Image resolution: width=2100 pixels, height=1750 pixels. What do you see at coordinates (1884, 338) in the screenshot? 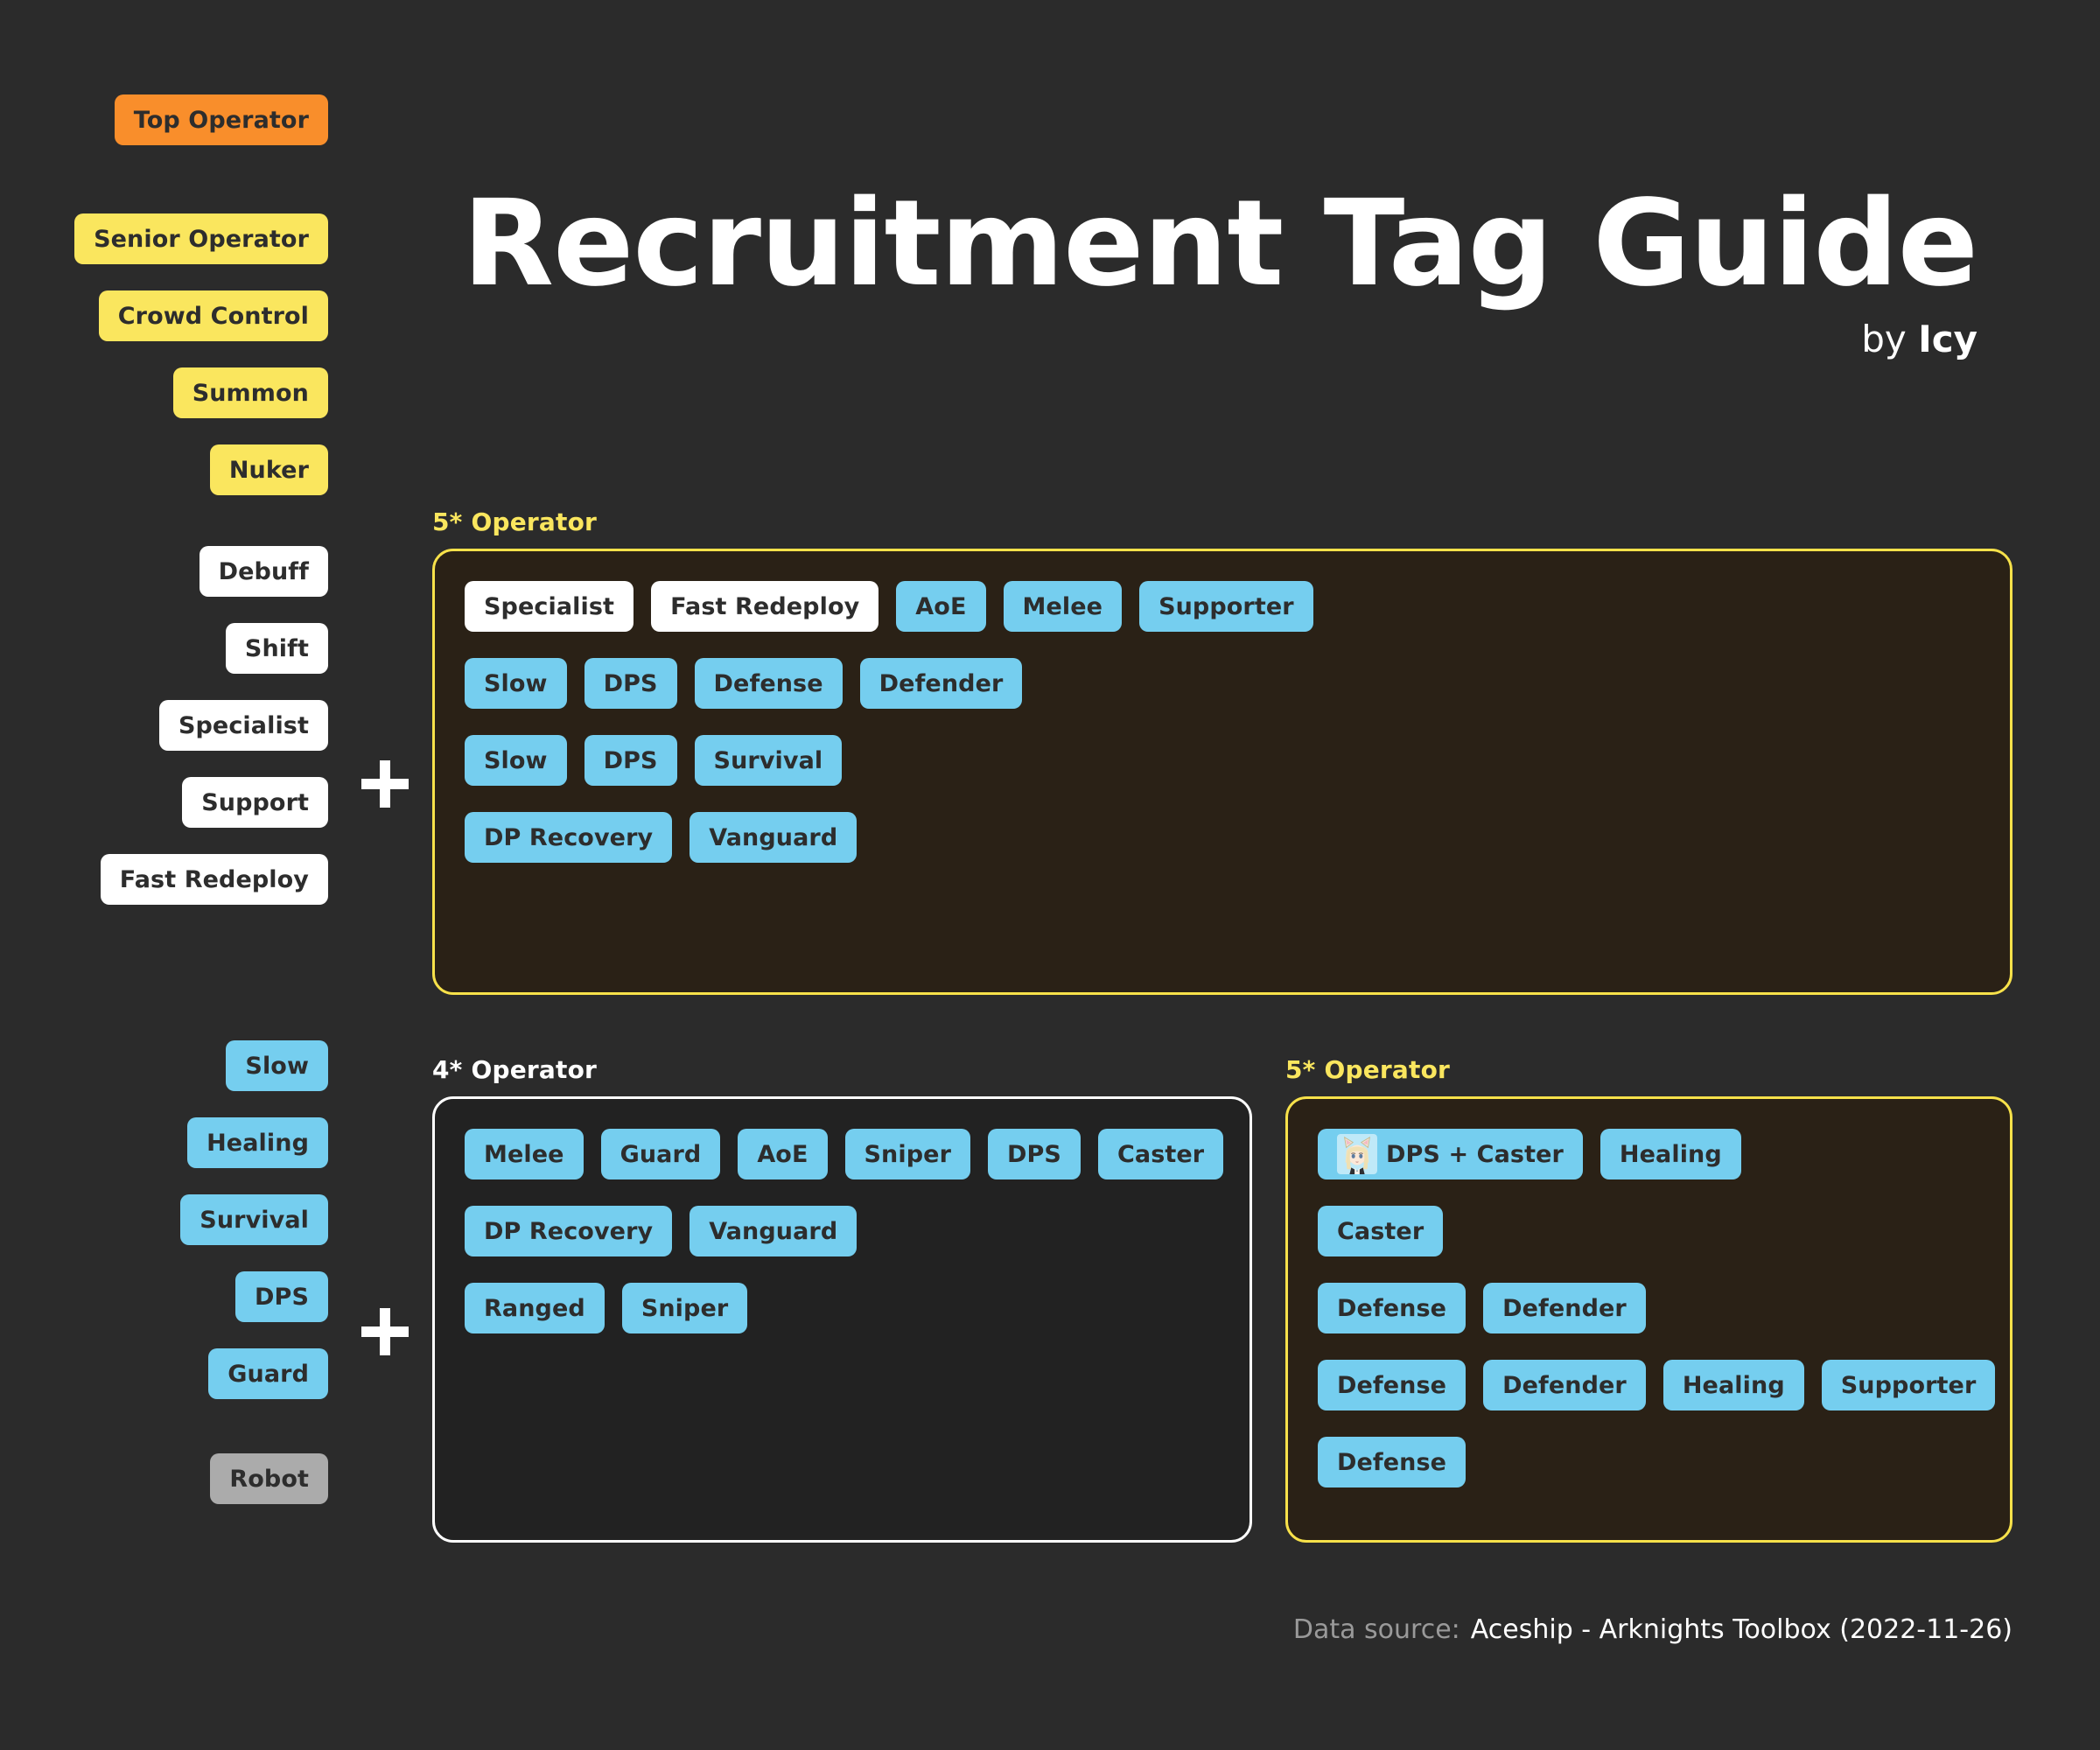
I see `byline-prefix: by` at bounding box center [1884, 338].